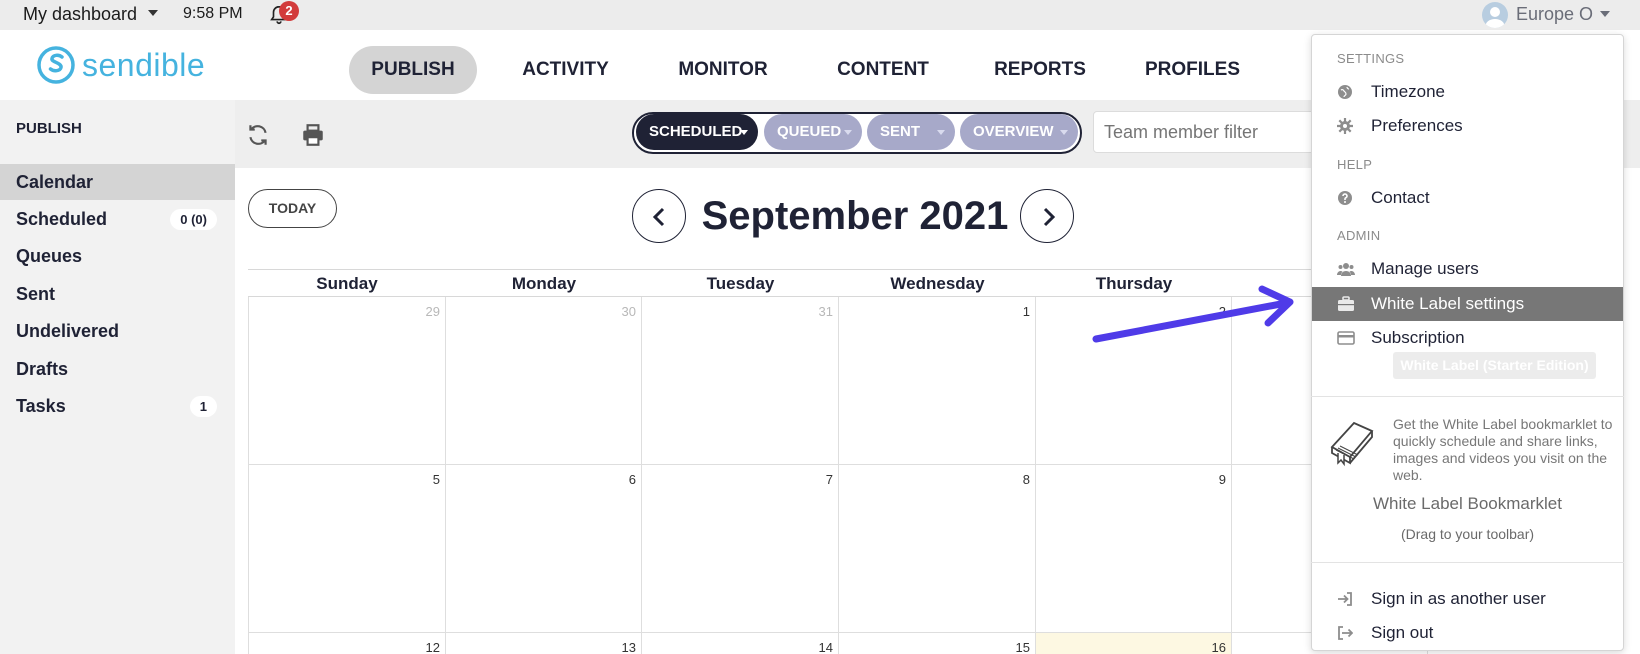 The image size is (1640, 654). I want to click on calendar-day-cell: 8, so click(937, 549).